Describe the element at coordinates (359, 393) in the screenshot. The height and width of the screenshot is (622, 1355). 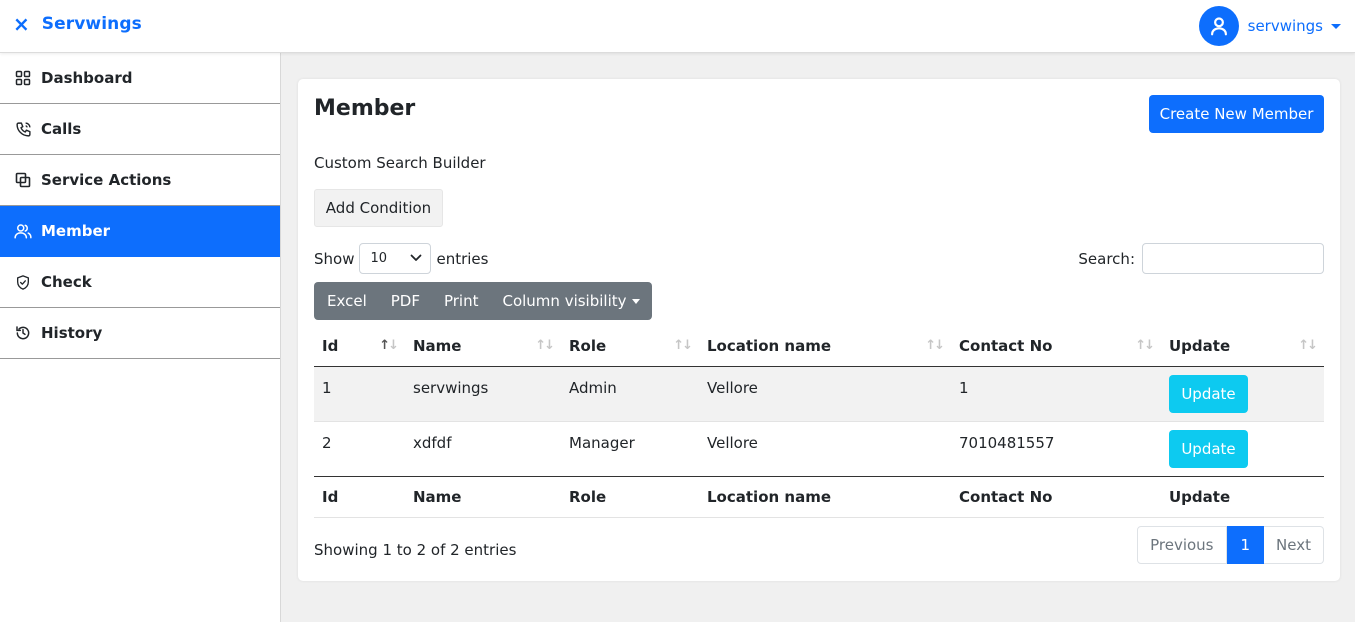
I see `cell-id: 1` at that location.